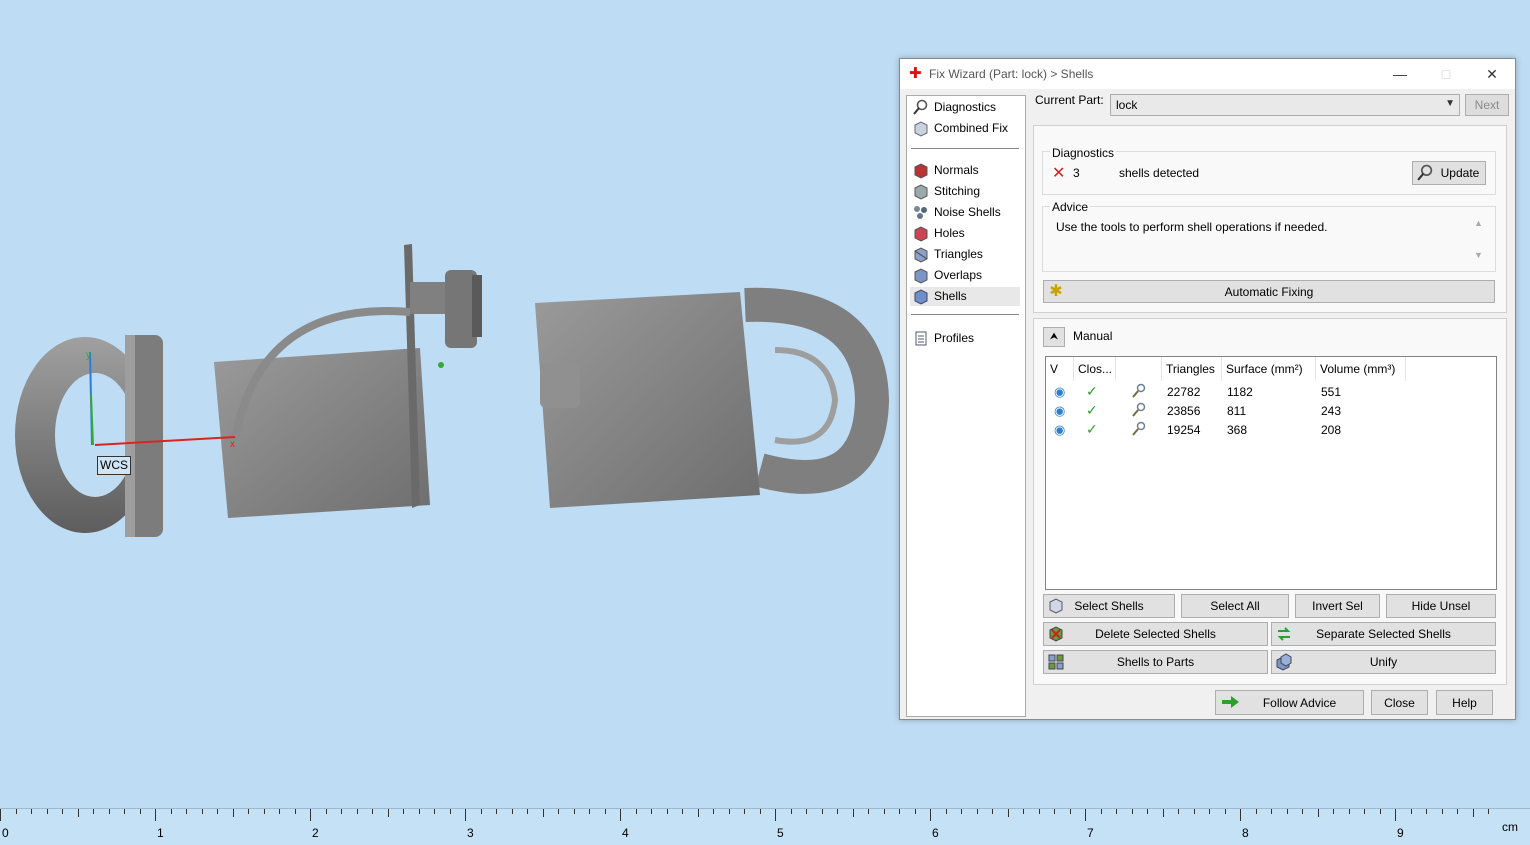 This screenshot has width=1530, height=845. What do you see at coordinates (1070, 207) in the screenshot?
I see `advice-group-label: Advice` at bounding box center [1070, 207].